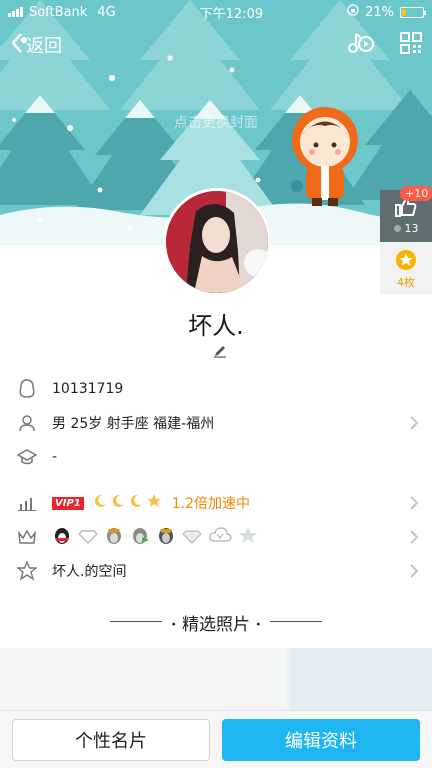  I want to click on qq-number: 10131719, so click(88, 389).